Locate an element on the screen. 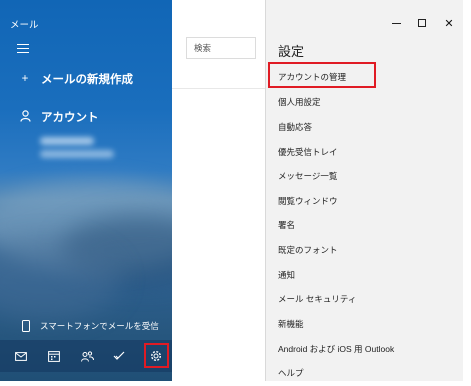 Image resolution: width=471 pixels, height=386 pixels. settings-title: 設定 is located at coordinates (291, 51).